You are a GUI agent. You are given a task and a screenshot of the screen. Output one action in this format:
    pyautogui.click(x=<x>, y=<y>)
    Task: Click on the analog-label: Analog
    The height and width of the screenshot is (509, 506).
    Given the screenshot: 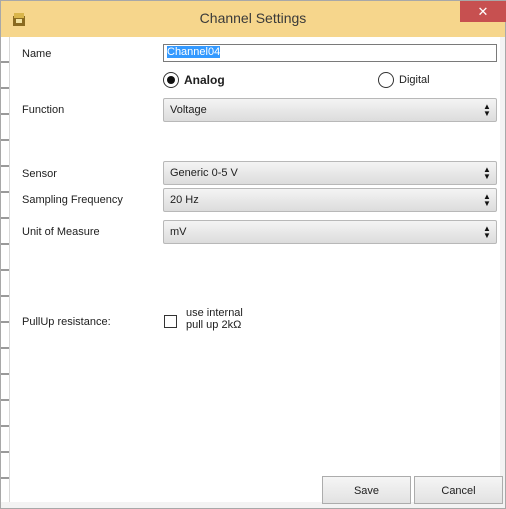 What is the action you would take?
    pyautogui.click(x=204, y=80)
    